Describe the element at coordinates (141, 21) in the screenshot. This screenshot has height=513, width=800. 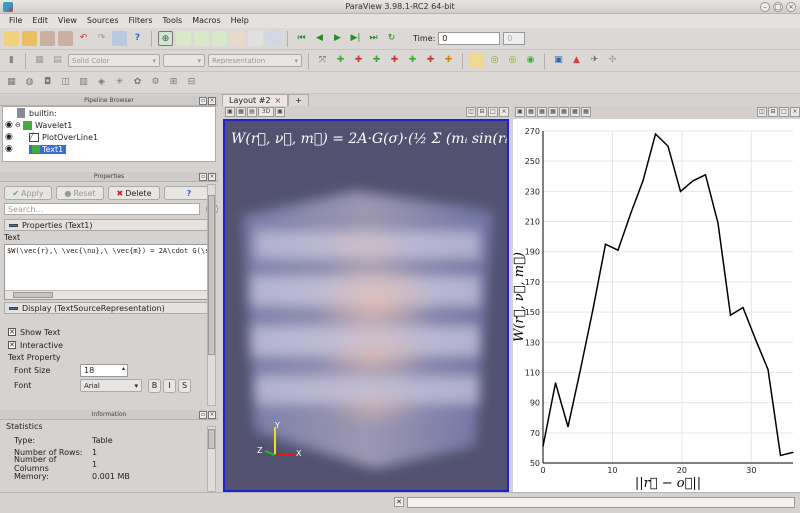
I see `menu-filters: Filters` at that location.